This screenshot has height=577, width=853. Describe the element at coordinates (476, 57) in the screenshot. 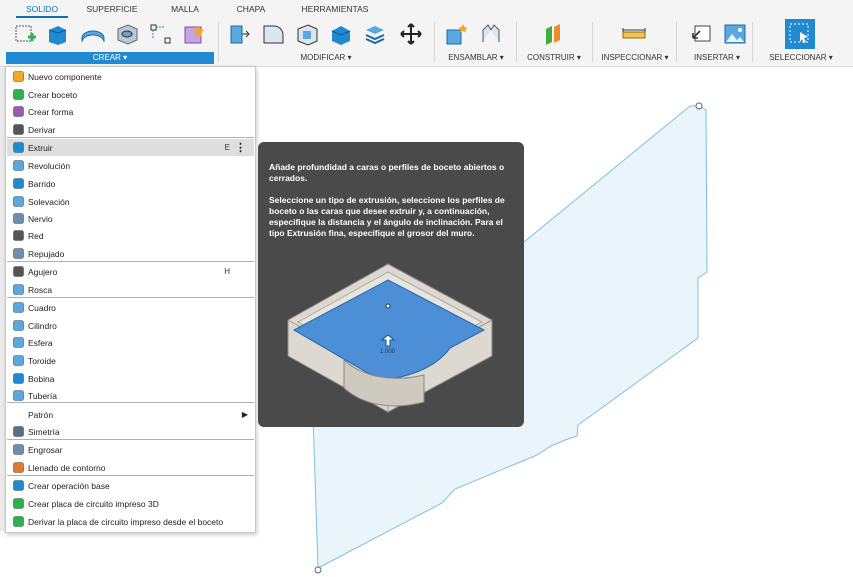

I see `ensamblar-group-label: ENSAMBLAR ▾` at that location.